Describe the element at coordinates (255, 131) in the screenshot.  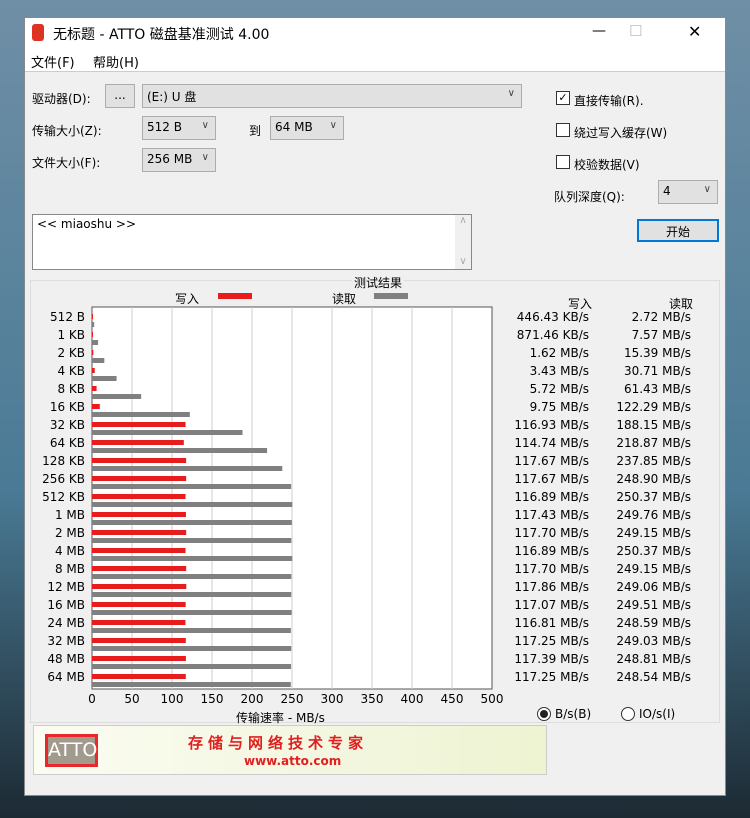
I see `to-label: 到` at that location.